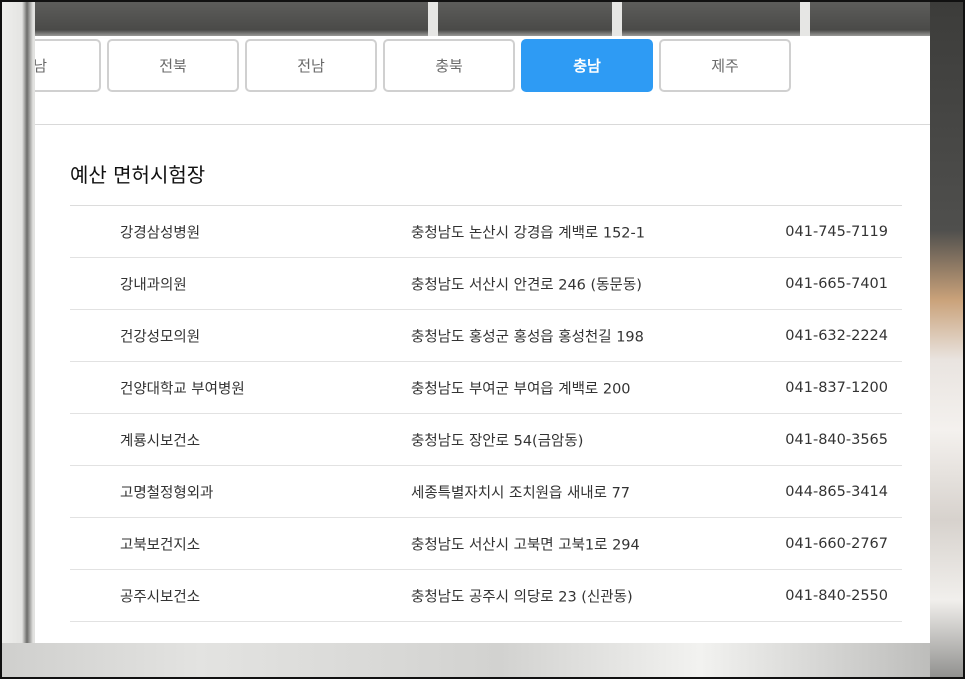 The width and height of the screenshot is (965, 679). What do you see at coordinates (153, 285) in the screenshot?
I see `hospital-name: 강내과의원` at bounding box center [153, 285].